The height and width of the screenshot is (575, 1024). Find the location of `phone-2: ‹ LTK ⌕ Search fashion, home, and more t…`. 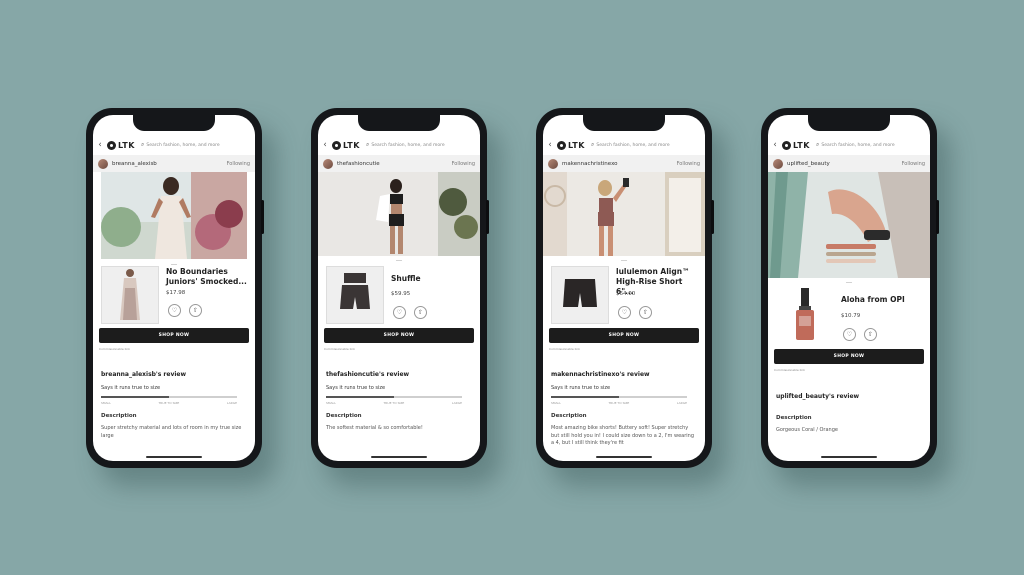

phone-2: ‹ LTK ⌕ Search fashion, home, and more t… is located at coordinates (400, 288).